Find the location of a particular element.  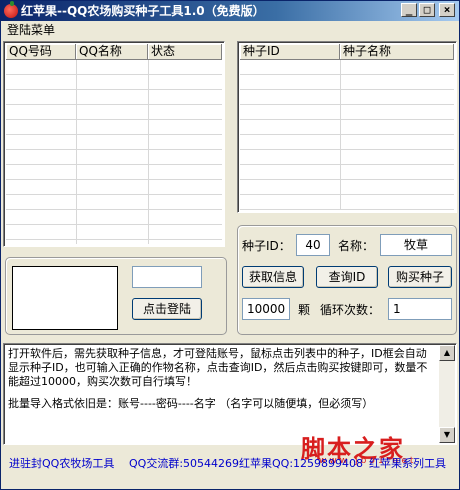

minimize-button: _ is located at coordinates (409, 10).